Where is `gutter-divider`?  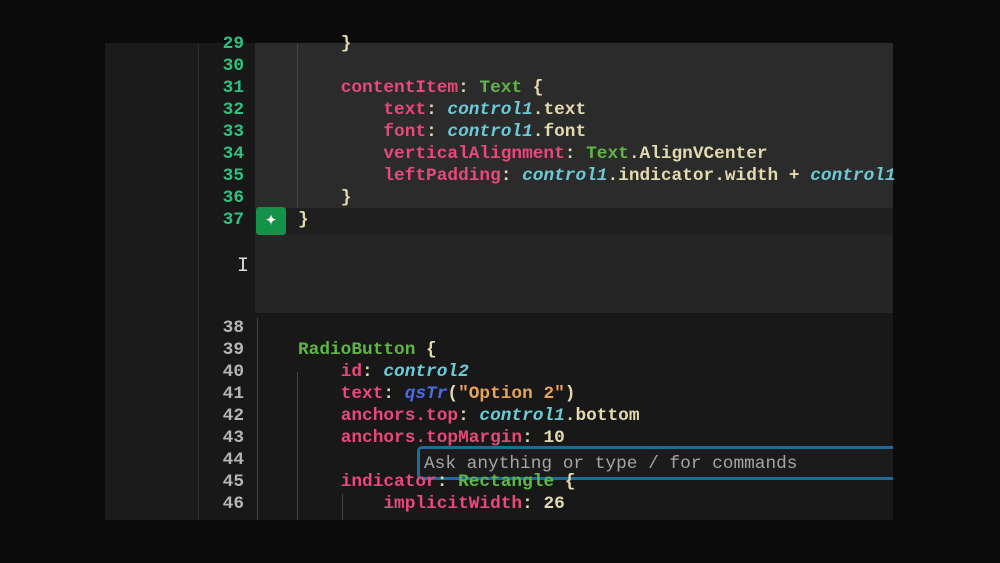 gutter-divider is located at coordinates (257, 419).